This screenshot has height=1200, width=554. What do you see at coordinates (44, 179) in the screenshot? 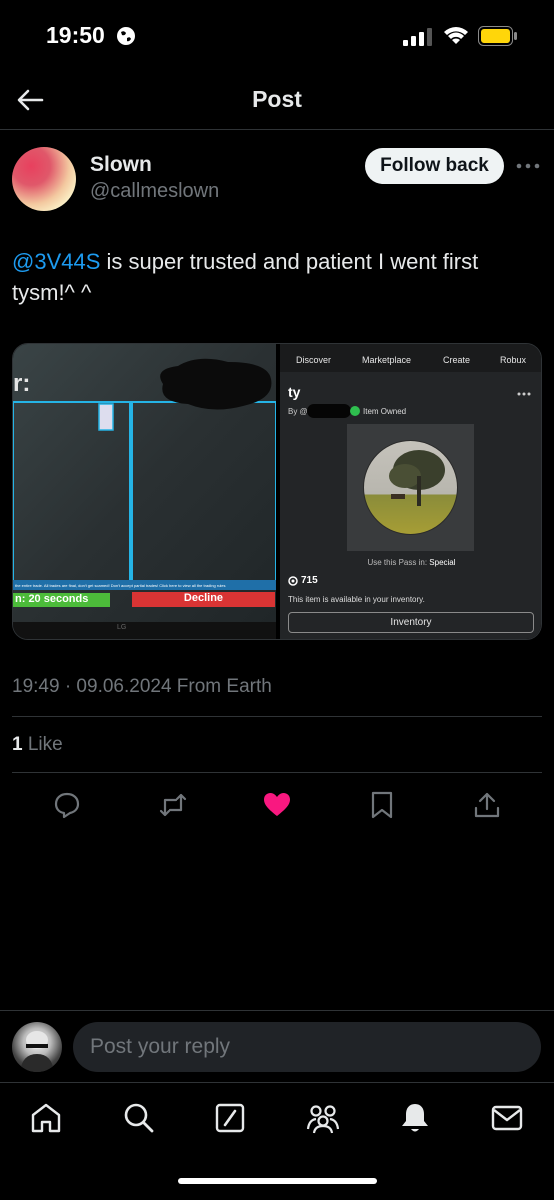
I see `author-avatar` at bounding box center [44, 179].